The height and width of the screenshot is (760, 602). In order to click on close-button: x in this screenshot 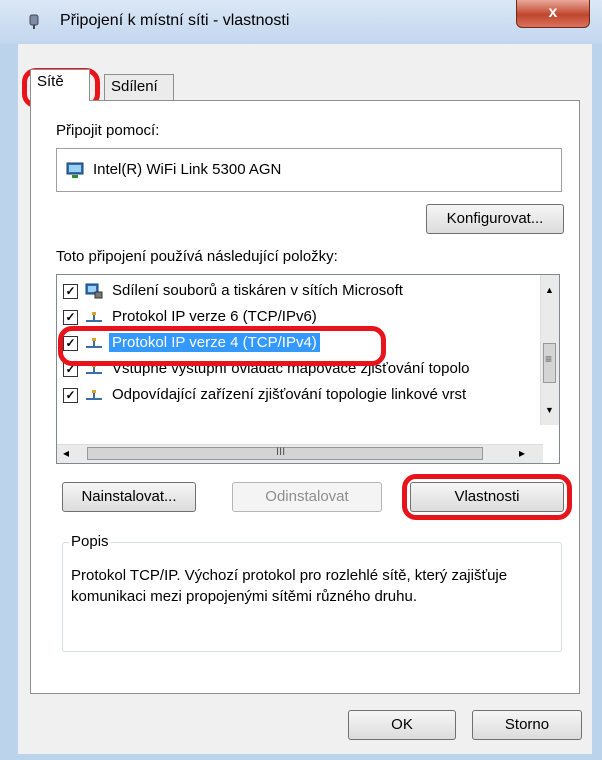, I will do `click(553, 14)`.